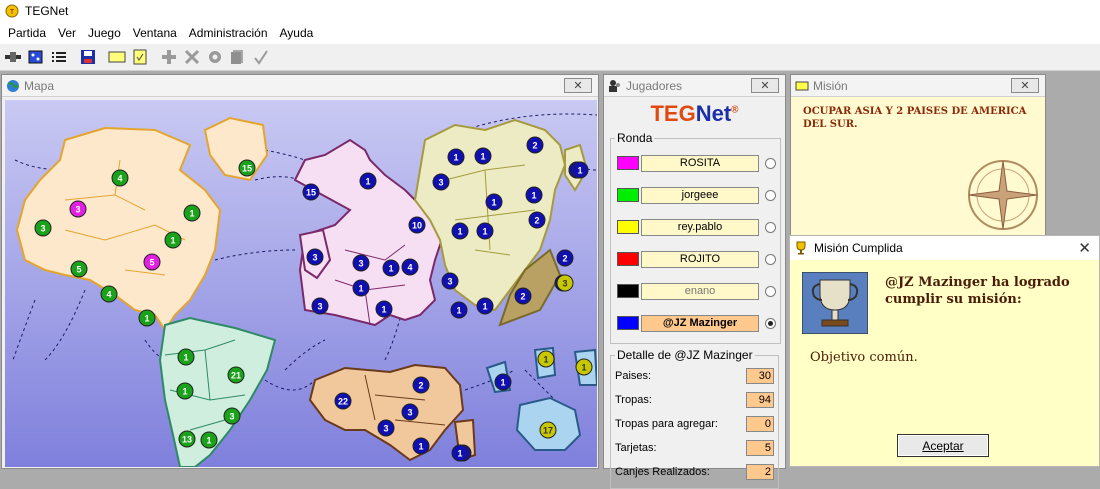  Describe the element at coordinates (628, 195) in the screenshot. I see `player-color-swatch` at that location.